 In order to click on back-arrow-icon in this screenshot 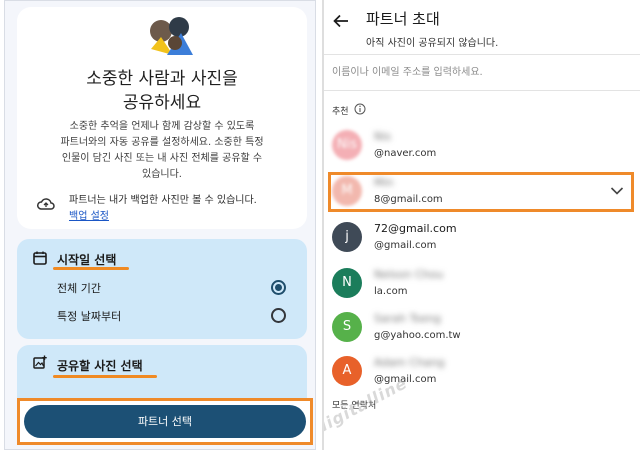, I will do `click(341, 21)`.